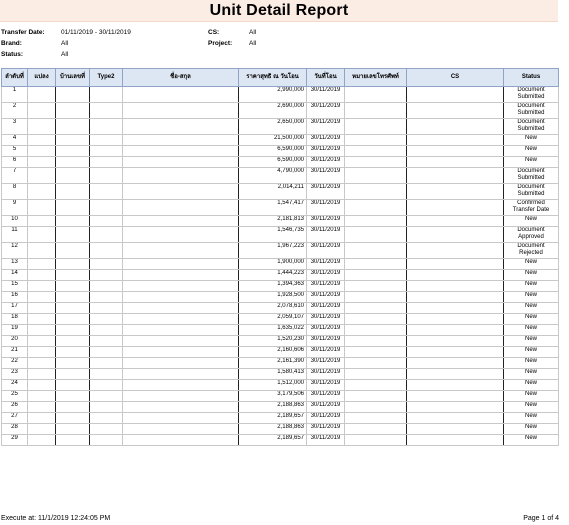 The image size is (569, 525). I want to click on table-row: 10 2,181,813 30/11/2019 New, so click(280, 221).